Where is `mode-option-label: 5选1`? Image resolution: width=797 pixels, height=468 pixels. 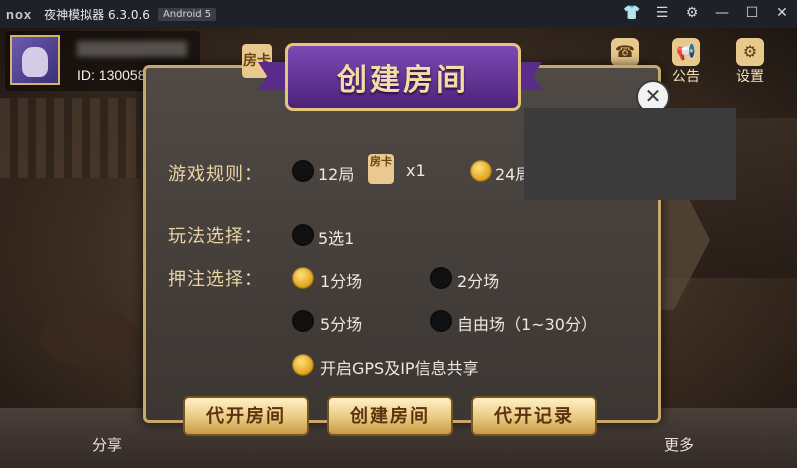
mode-option-label: 5选1 is located at coordinates (336, 238).